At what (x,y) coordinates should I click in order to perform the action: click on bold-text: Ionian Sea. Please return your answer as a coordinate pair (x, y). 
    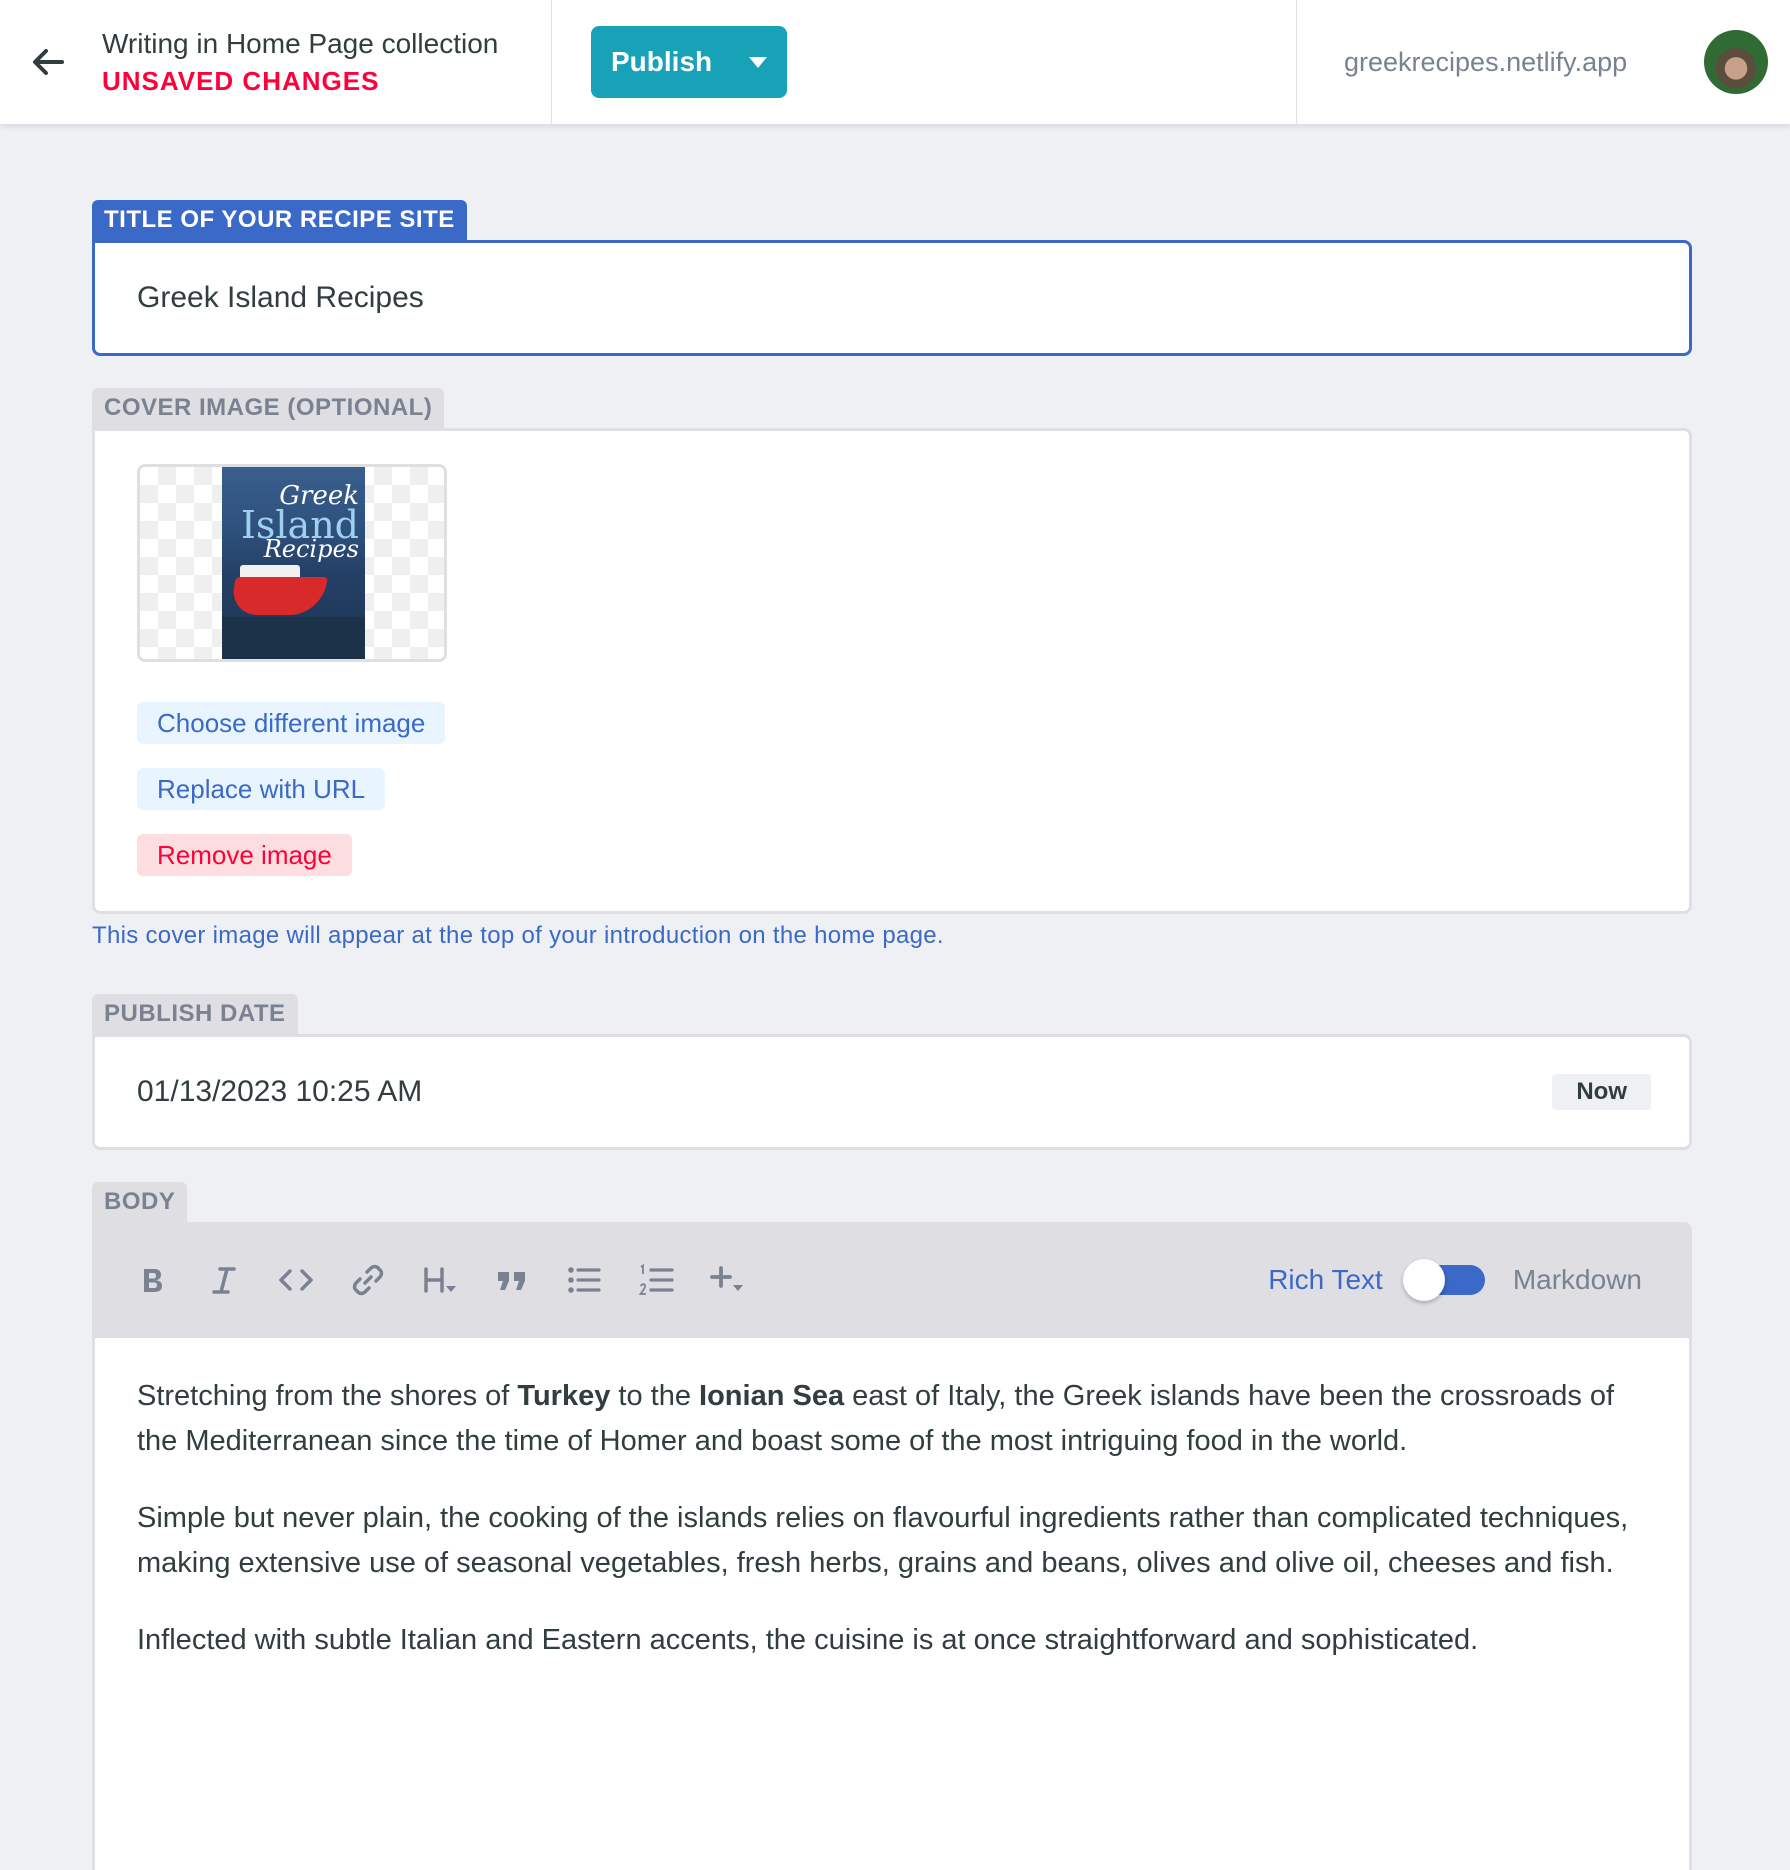
    Looking at the image, I should click on (772, 1396).